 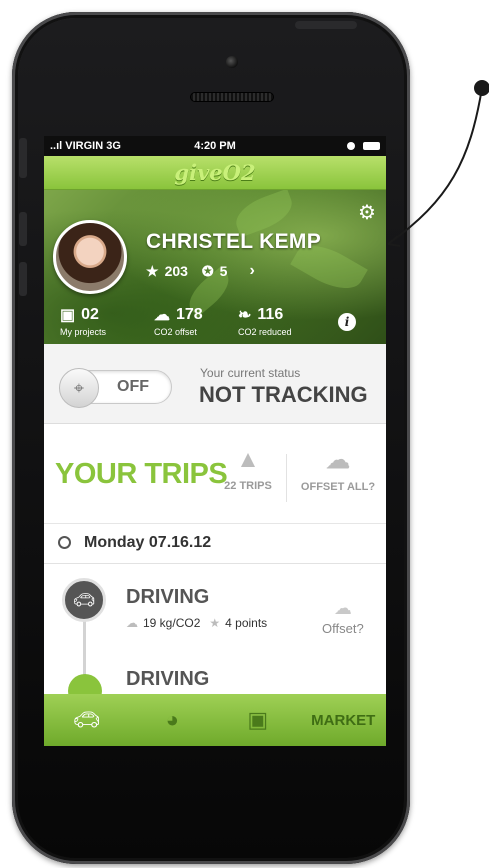 I want to click on callout-dot, so click(x=481, y=88).